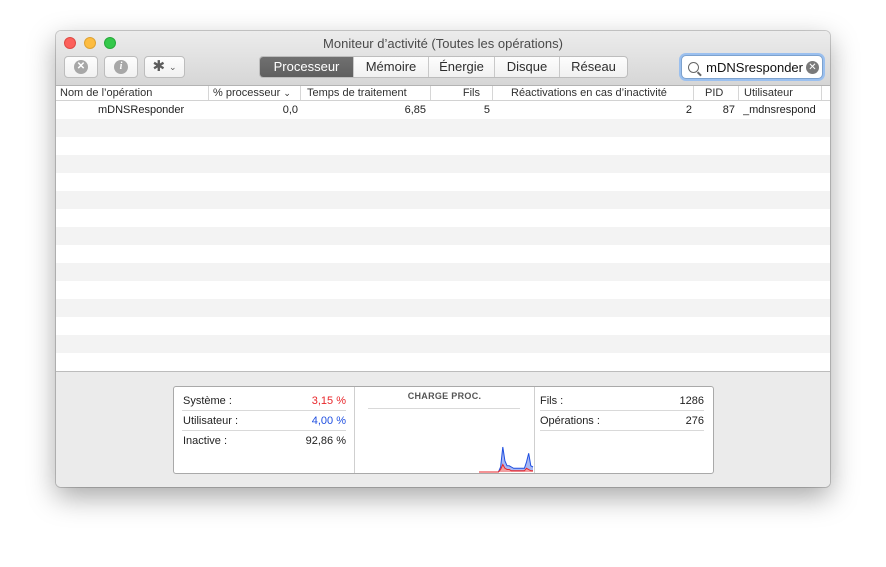 Image resolution: width=886 pixels, height=567 pixels. Describe the element at coordinates (247, 93) in the screenshot. I see `column-header-cpu-label: % processeur` at that location.